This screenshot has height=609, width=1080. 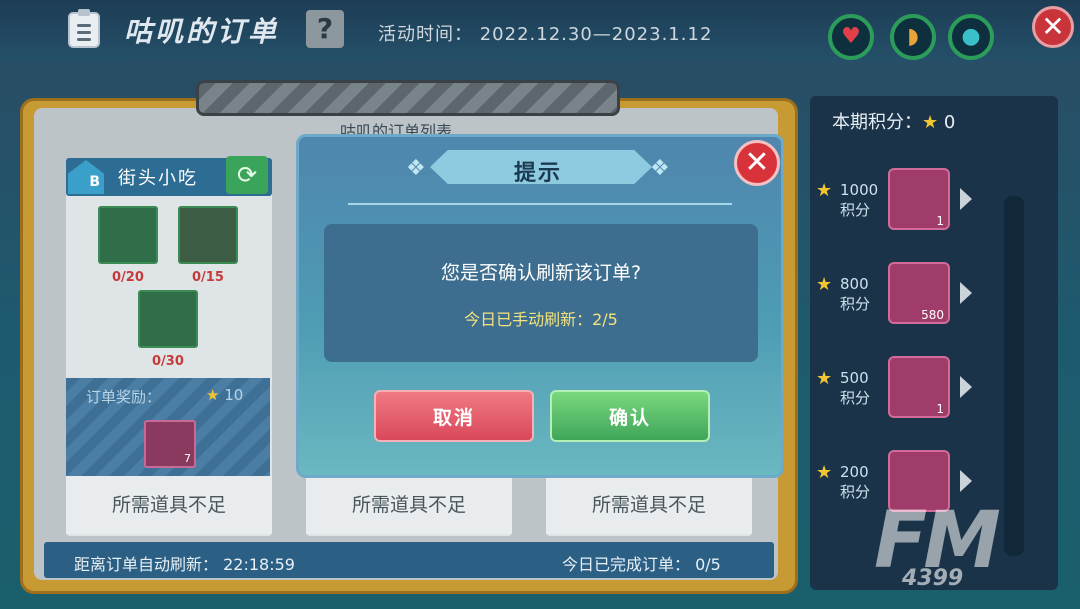 What do you see at coordinates (124, 397) in the screenshot?
I see `reward-label: 订单奖励：` at bounding box center [124, 397].